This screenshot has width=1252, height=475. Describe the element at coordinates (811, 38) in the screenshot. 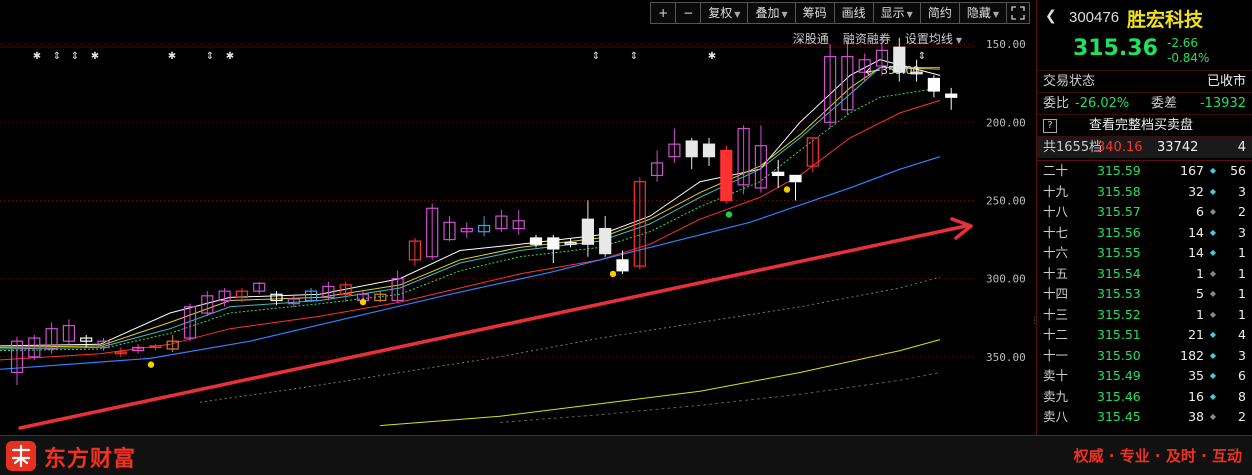

I see `shenzhen-connect-link: 深股通` at that location.